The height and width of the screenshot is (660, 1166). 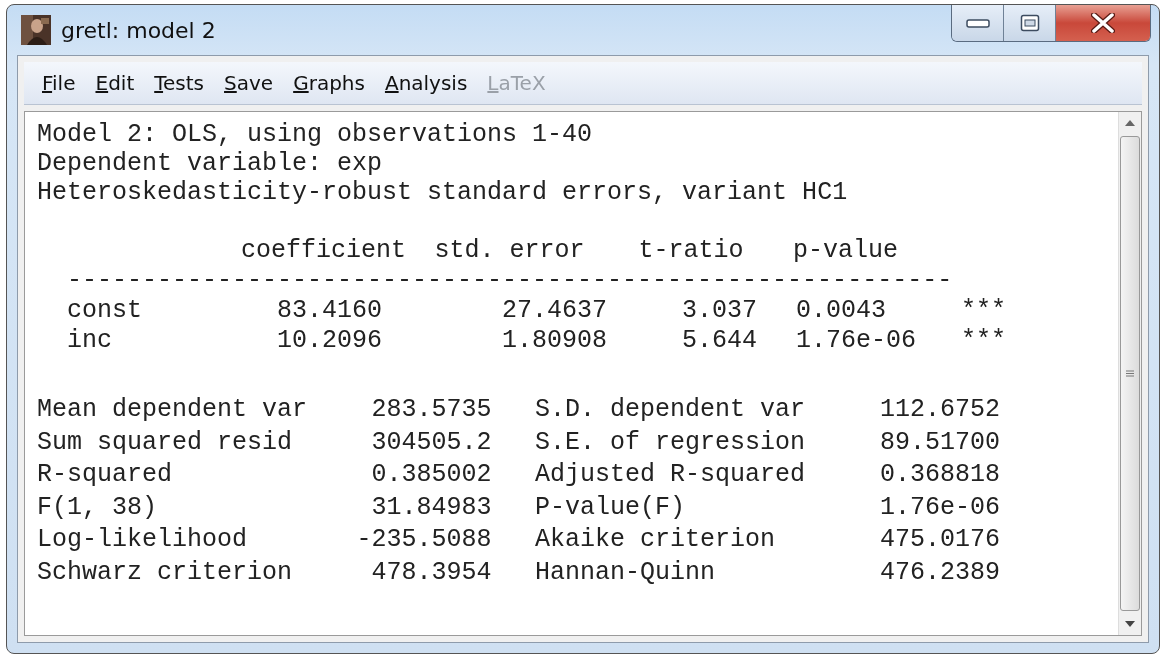 What do you see at coordinates (940, 572) in the screenshot?
I see `stat-value: 476.2389` at bounding box center [940, 572].